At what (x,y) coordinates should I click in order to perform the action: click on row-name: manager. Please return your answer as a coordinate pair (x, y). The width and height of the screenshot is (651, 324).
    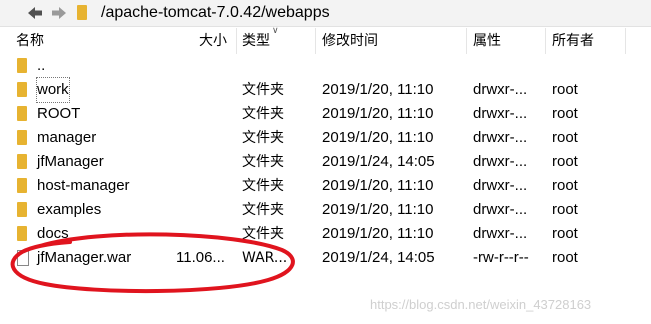
    Looking at the image, I should click on (67, 137).